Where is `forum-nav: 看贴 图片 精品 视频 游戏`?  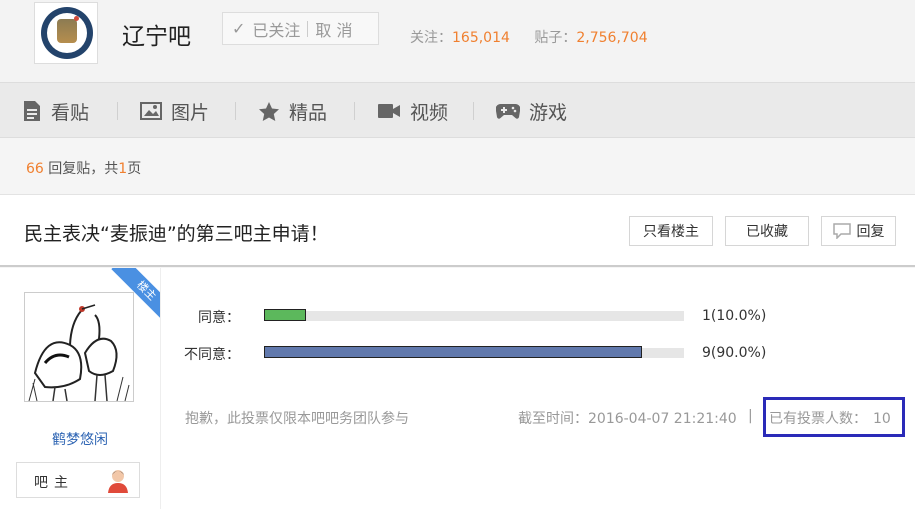
forum-nav: 看贴 图片 精品 视频 游戏 is located at coordinates (457, 110).